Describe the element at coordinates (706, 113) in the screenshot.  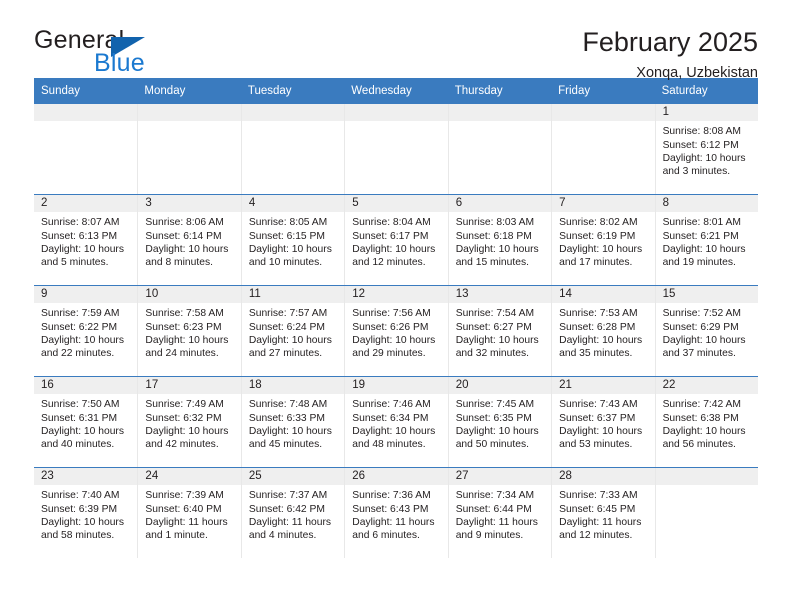
I see `day-number: 1` at that location.